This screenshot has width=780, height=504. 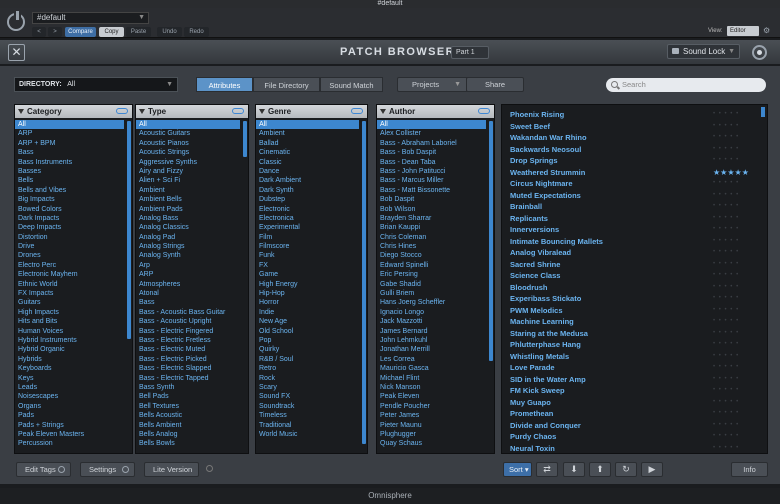 What do you see at coordinates (766, 30) in the screenshot?
I see `wrench-icon: ⚙` at bounding box center [766, 30].